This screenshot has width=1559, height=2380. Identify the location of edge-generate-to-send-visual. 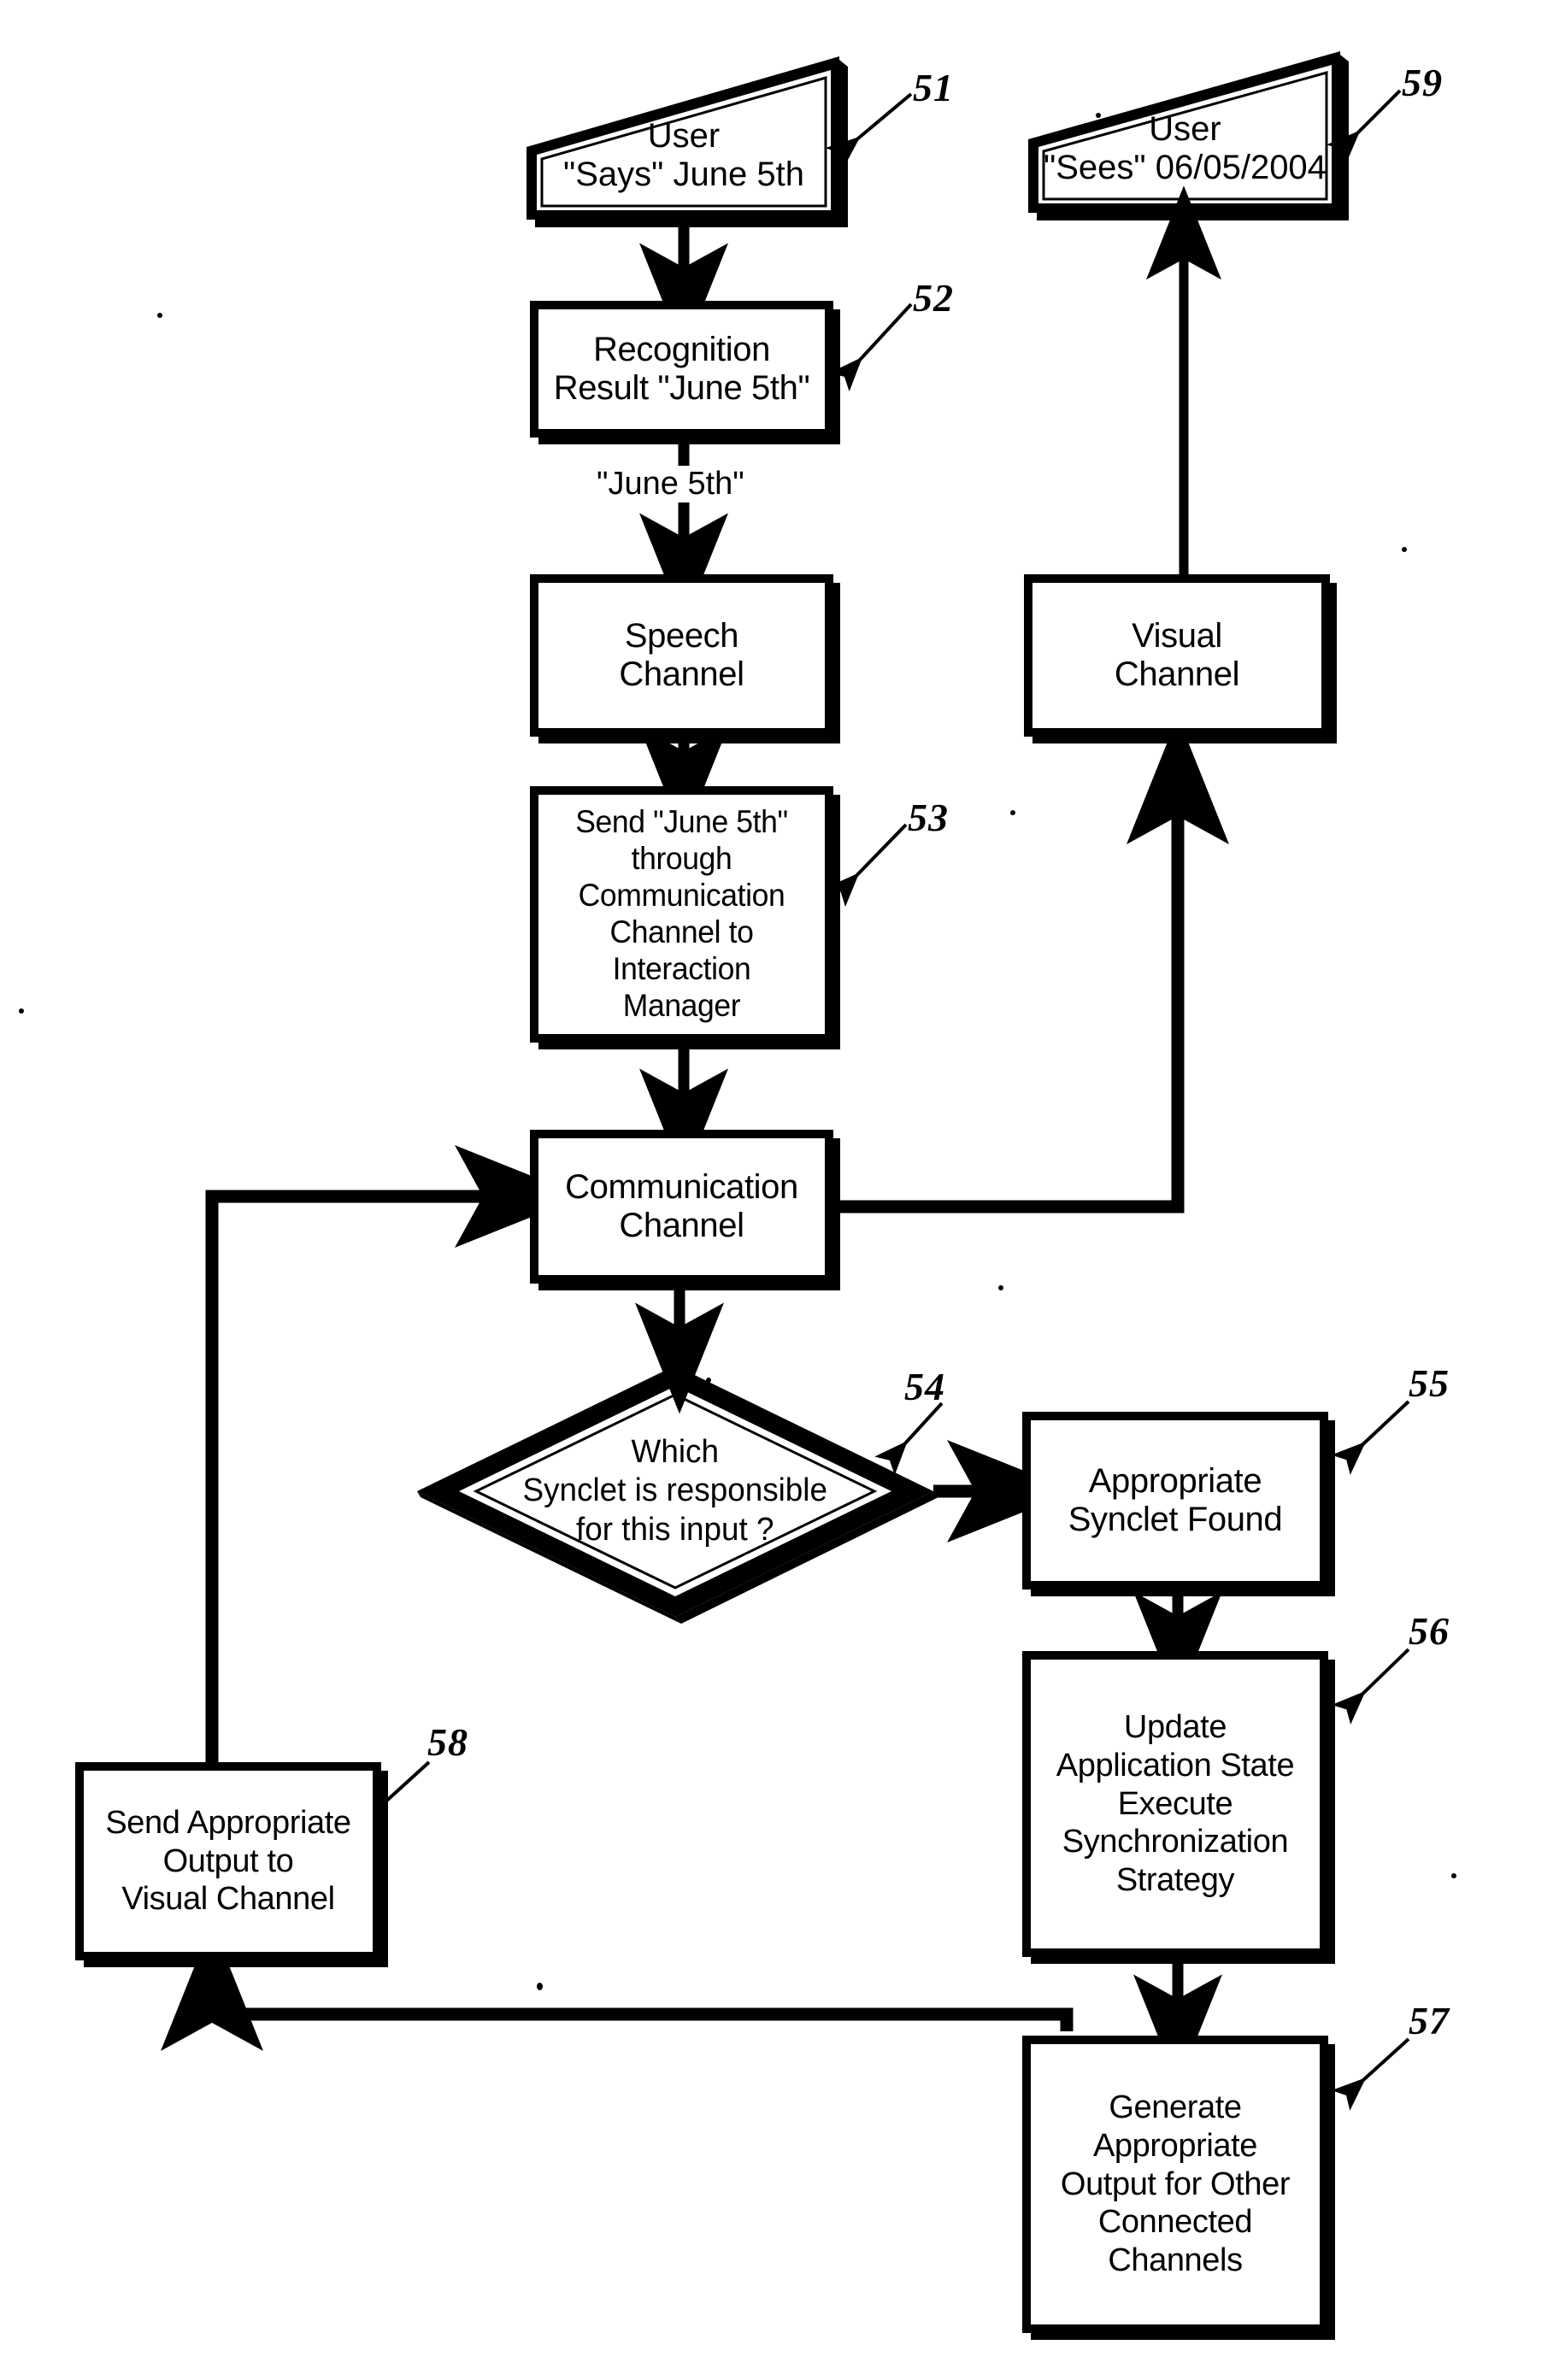
(618, 1986).